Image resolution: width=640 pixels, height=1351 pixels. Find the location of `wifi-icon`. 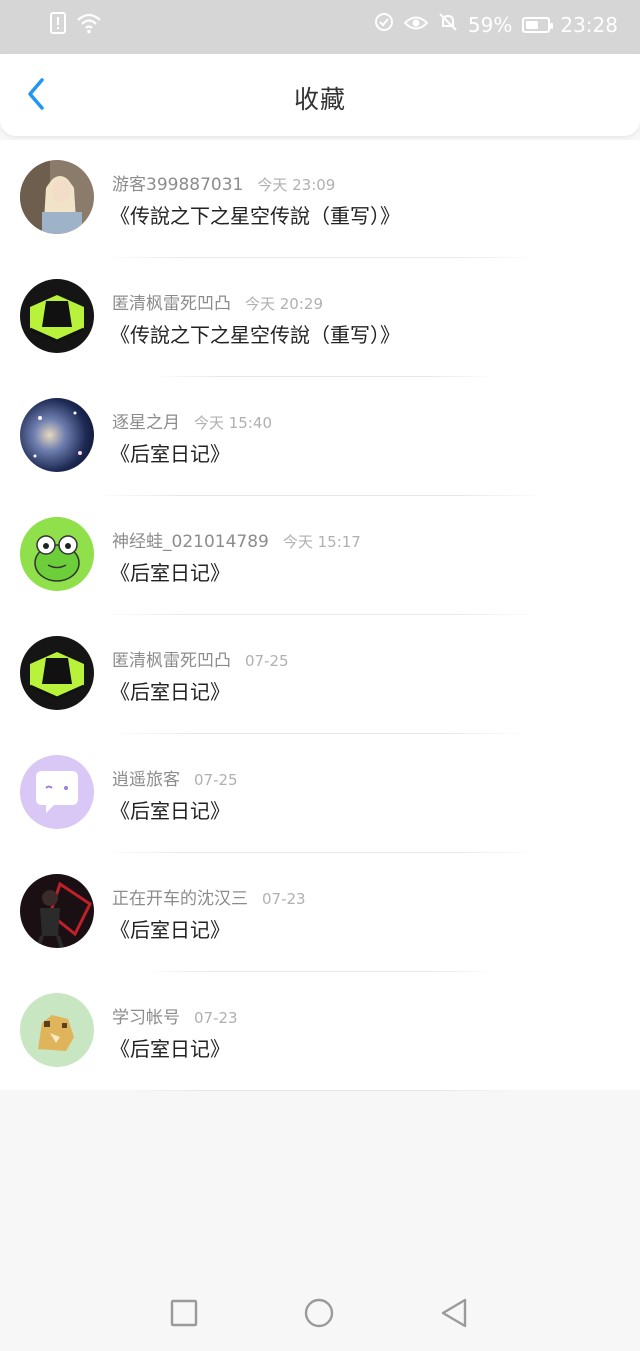

wifi-icon is located at coordinates (89, 25).